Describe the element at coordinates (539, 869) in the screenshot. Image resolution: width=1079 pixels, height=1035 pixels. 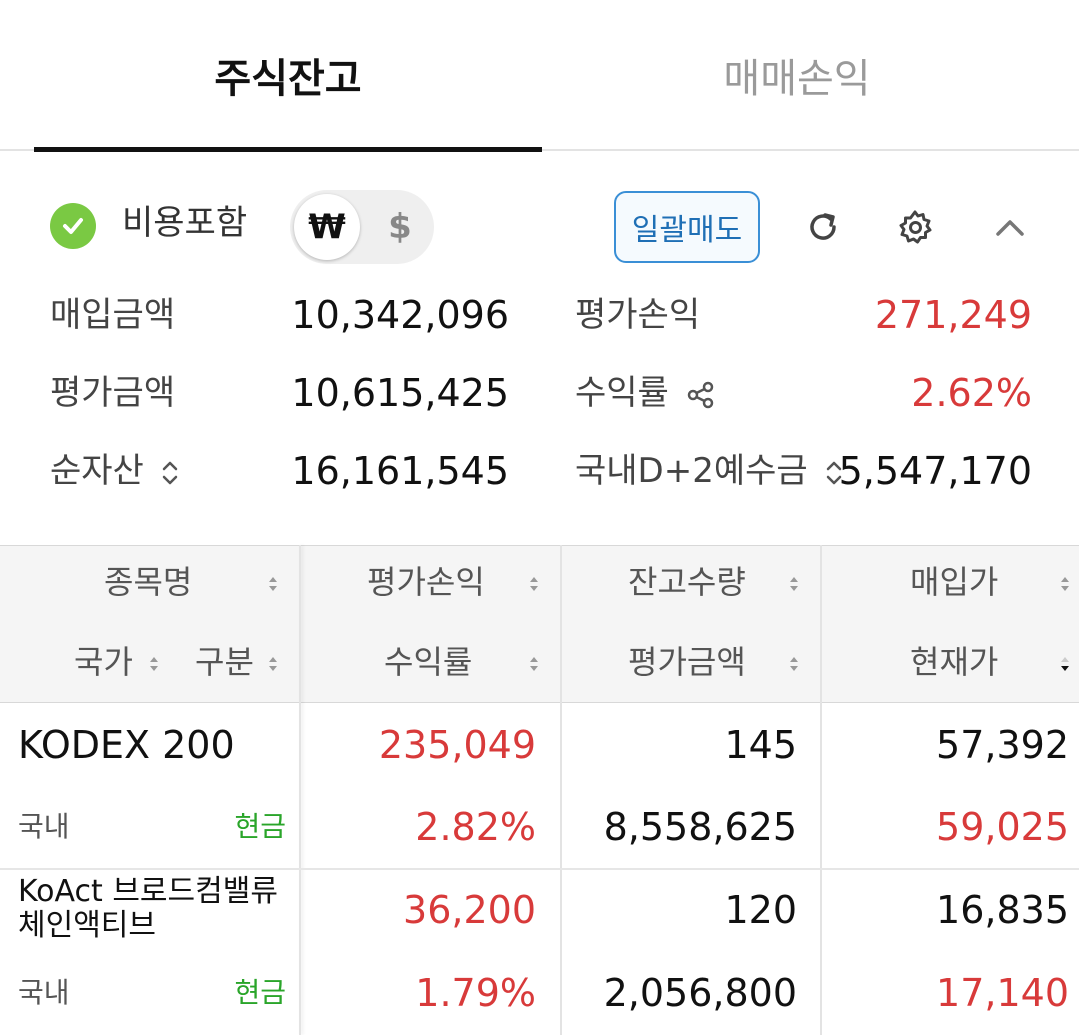
I see `row-divider` at that location.